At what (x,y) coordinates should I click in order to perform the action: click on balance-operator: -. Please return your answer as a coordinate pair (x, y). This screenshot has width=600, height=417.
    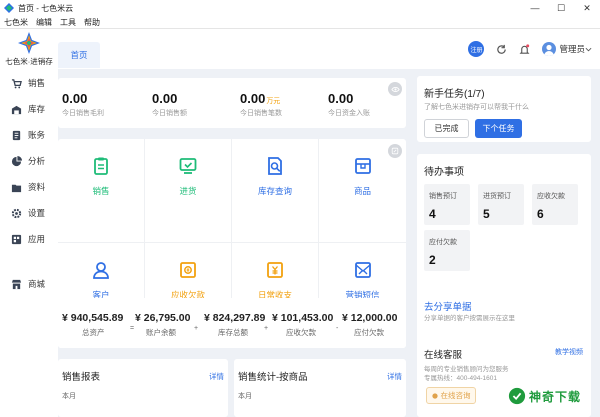
    Looking at the image, I should click on (337, 328).